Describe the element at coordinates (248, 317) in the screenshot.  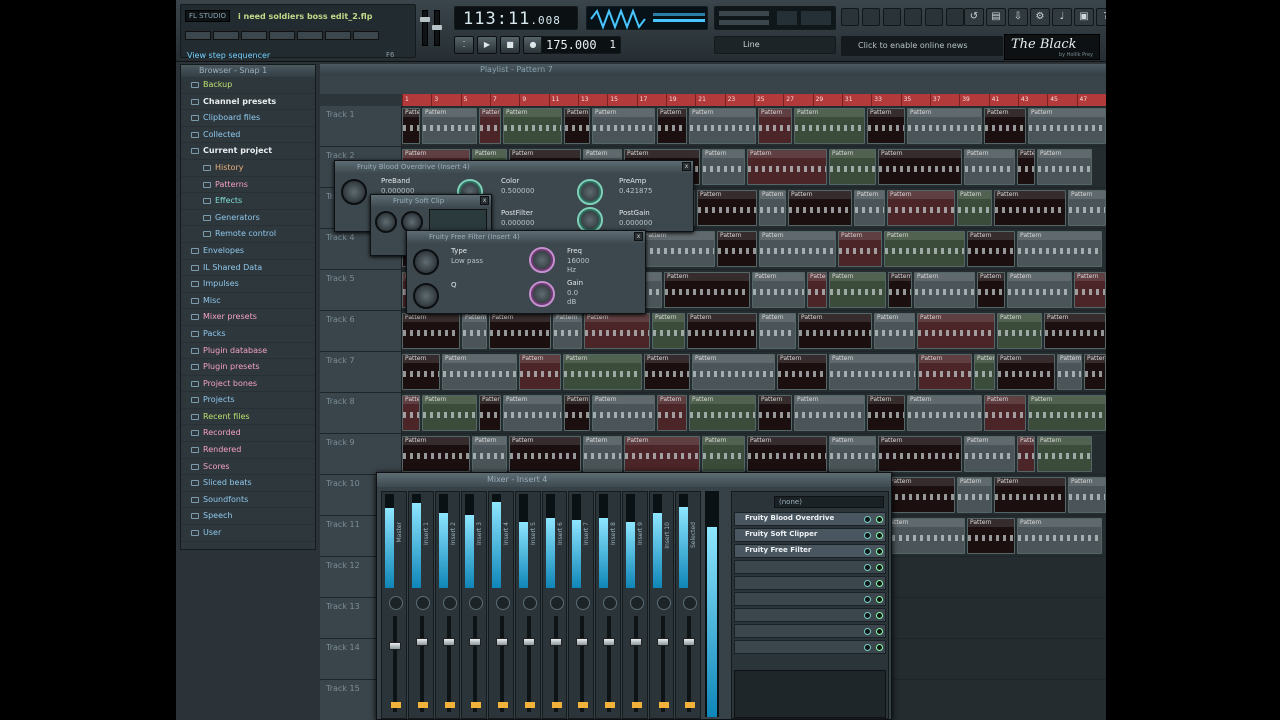
I see `browser-item: Mixer presets` at that location.